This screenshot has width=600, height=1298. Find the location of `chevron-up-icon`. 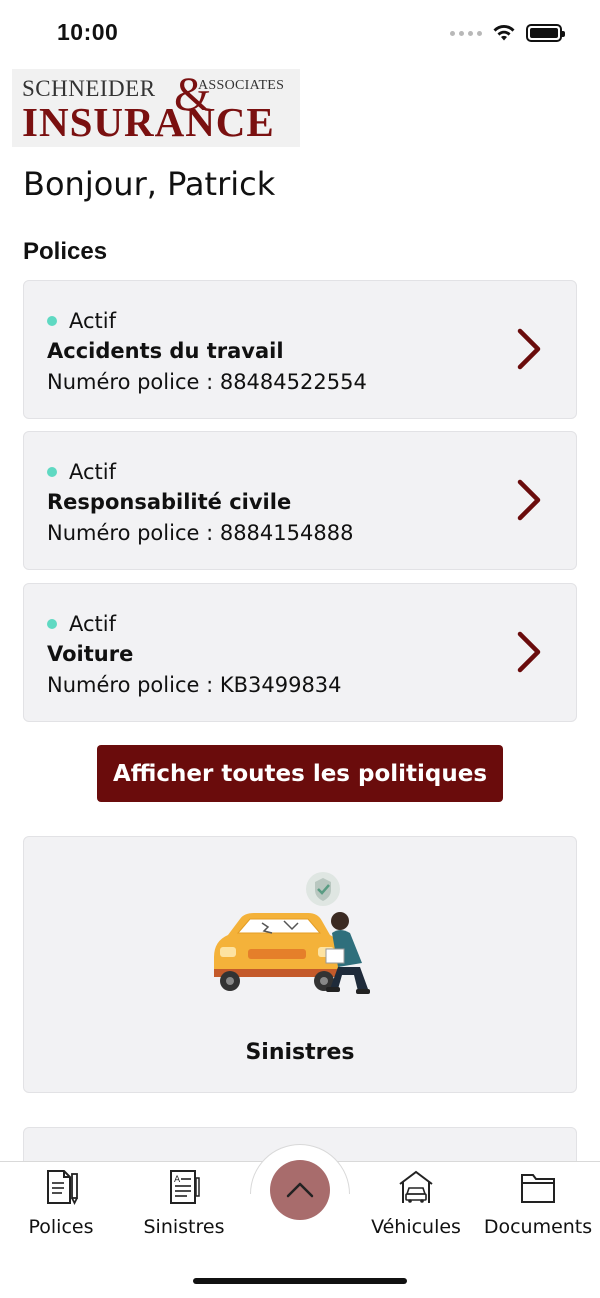

chevron-up-icon is located at coordinates (300, 1190).